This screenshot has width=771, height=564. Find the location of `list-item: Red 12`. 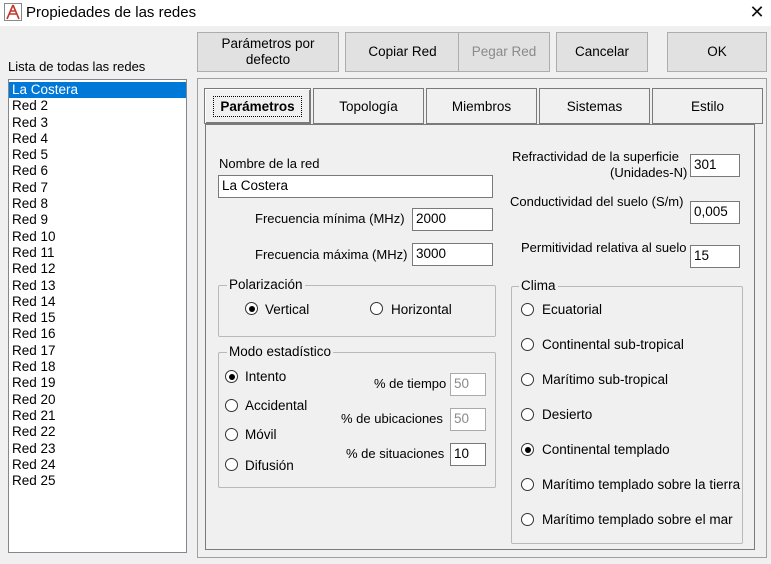

list-item: Red 12 is located at coordinates (97, 269).